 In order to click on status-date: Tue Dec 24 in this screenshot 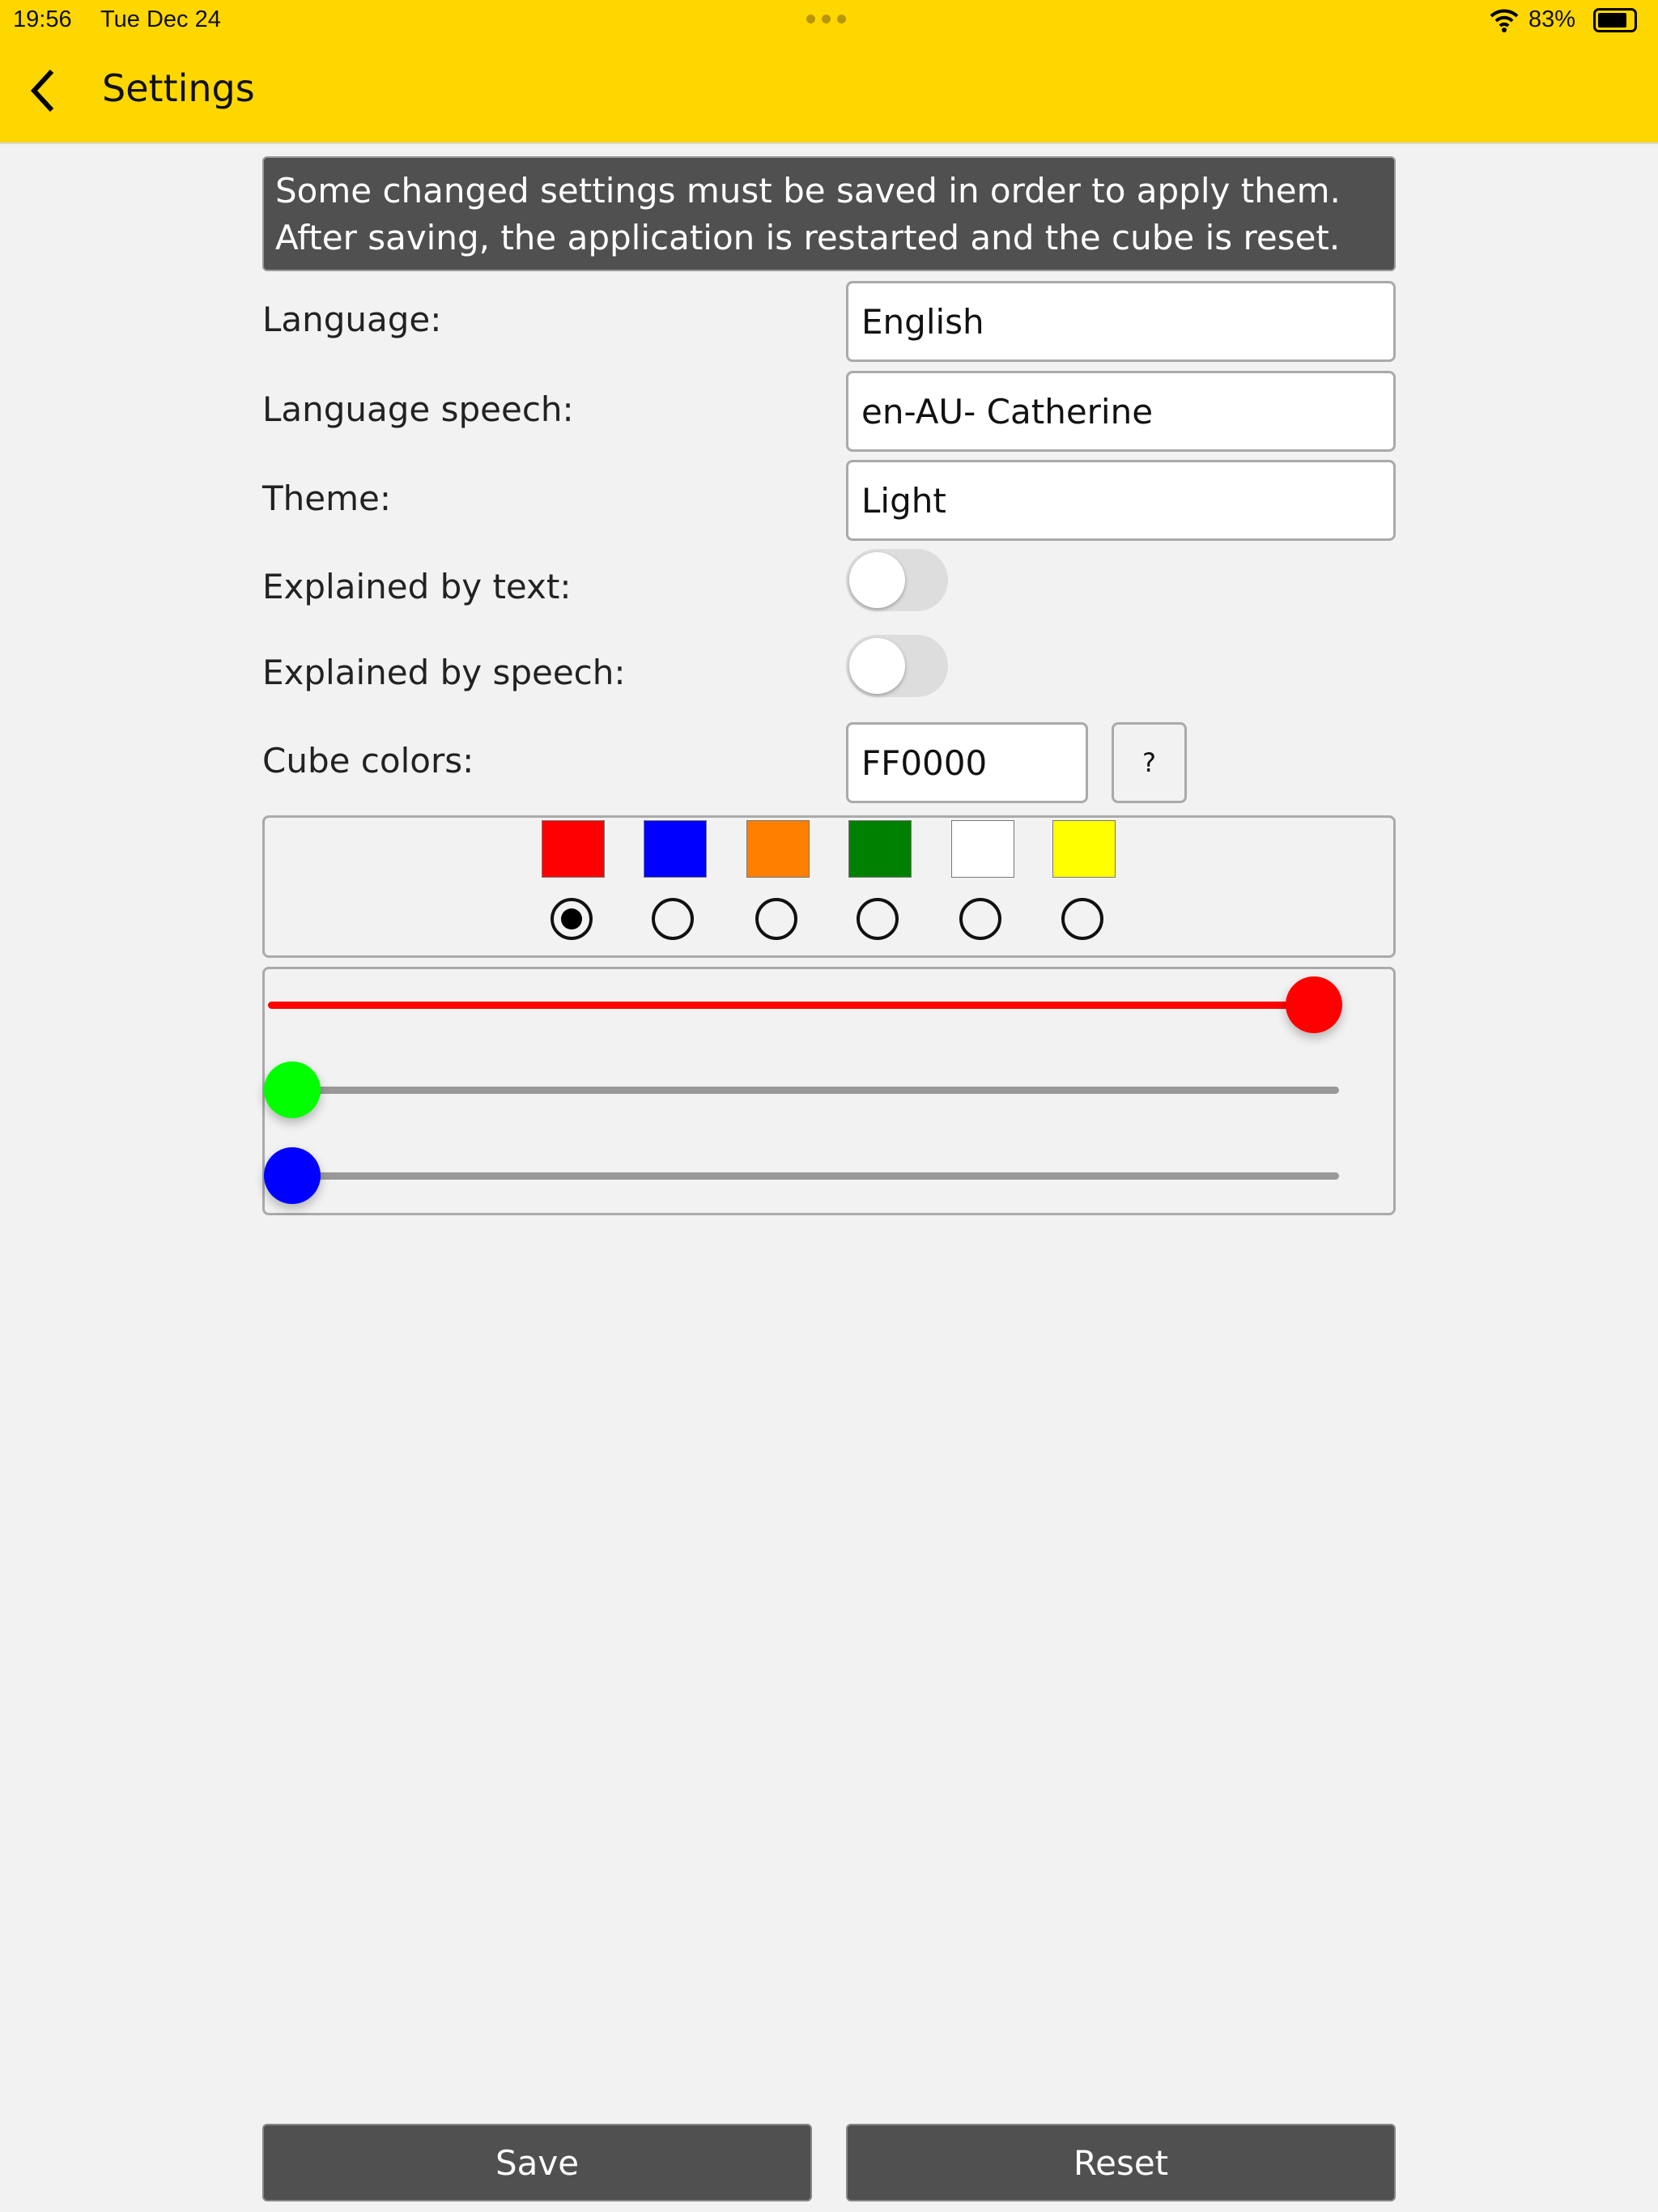, I will do `click(160, 19)`.